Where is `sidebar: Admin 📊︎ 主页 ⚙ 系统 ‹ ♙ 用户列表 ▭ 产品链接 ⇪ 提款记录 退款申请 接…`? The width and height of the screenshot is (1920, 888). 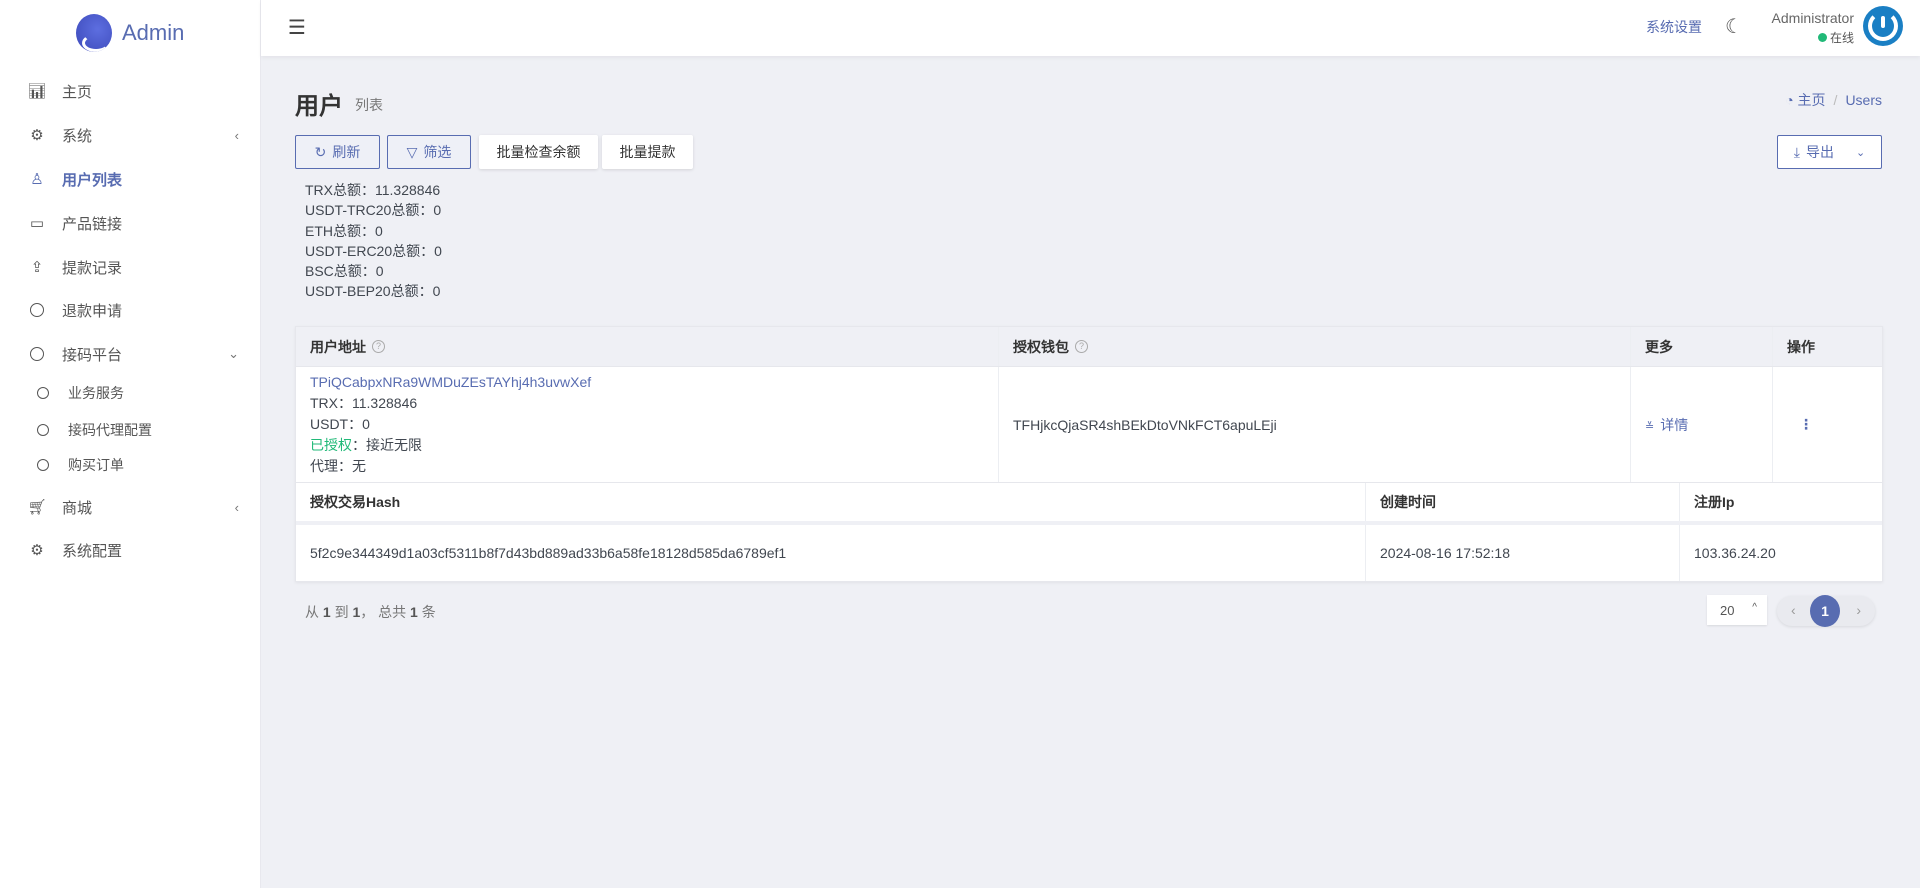 sidebar: Admin 📊︎ 主页 ⚙ 系统 ‹ ♙ 用户列表 ▭ 产品链接 ⇪ 提款记录 退款申请 接… is located at coordinates (130, 444).